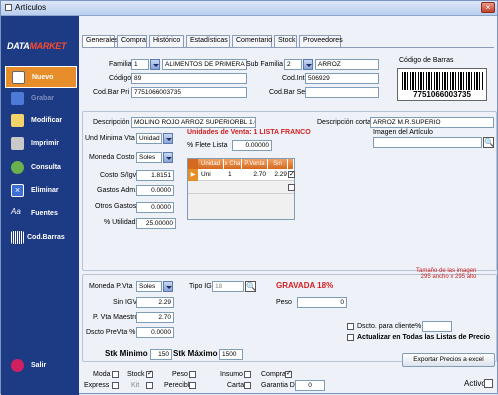  I want to click on tab-comentario: Comentario, so click(252, 41).